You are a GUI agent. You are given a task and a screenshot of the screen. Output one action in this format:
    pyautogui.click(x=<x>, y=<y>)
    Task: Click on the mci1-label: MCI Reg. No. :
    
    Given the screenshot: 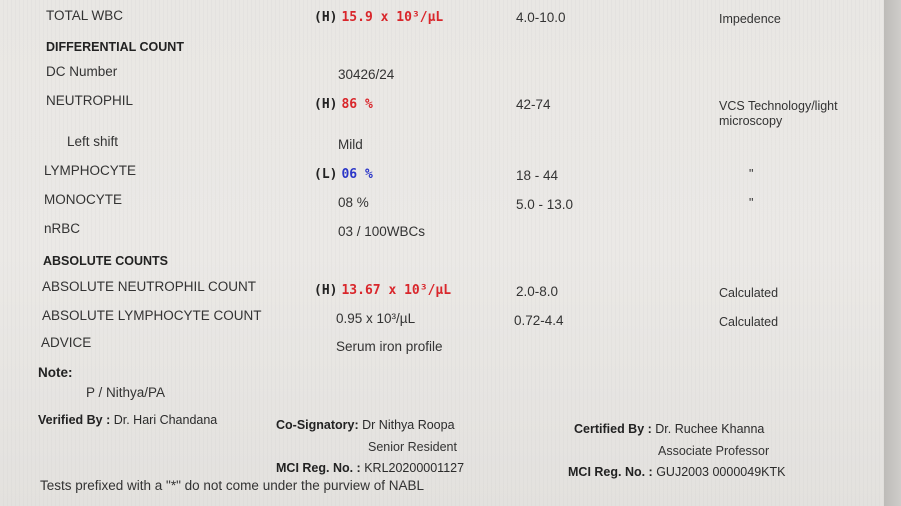 What is the action you would take?
    pyautogui.click(x=318, y=468)
    